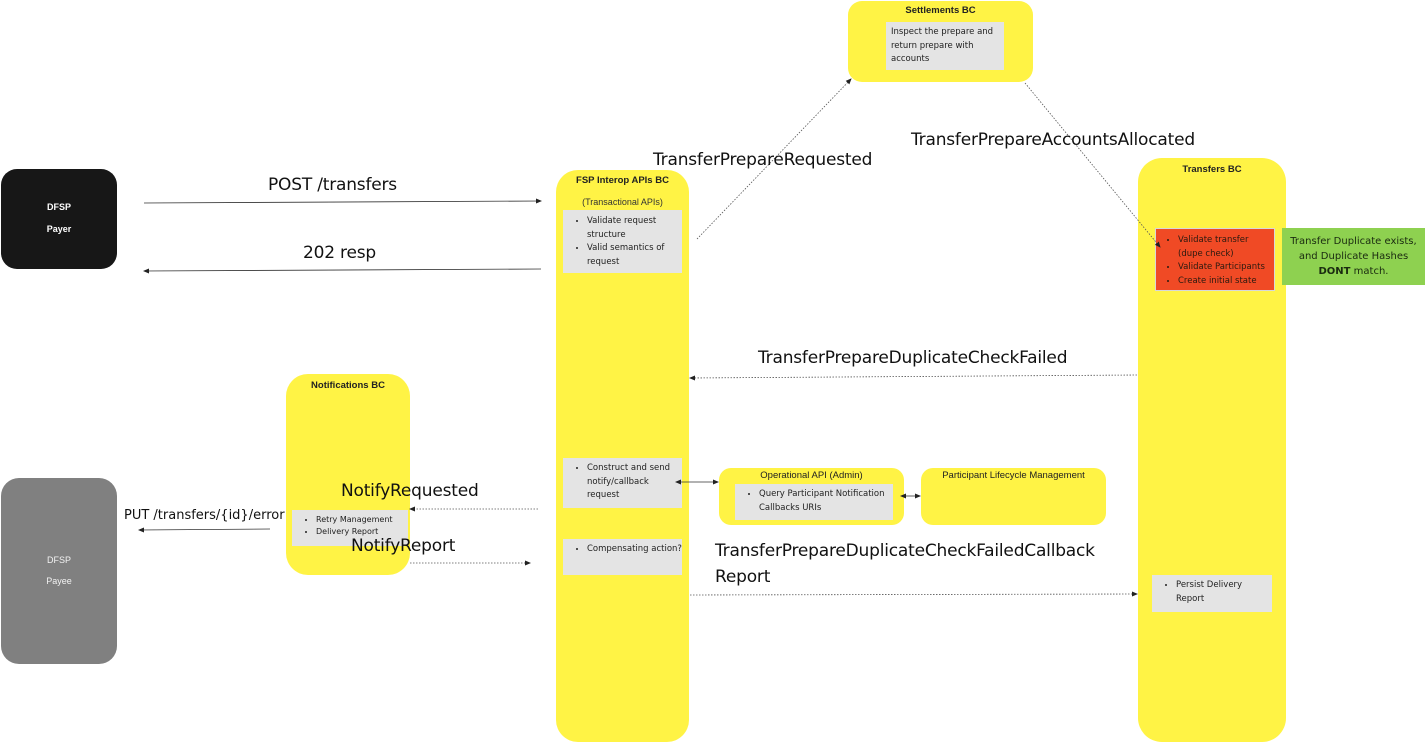 Image resolution: width=1425 pixels, height=744 pixels. What do you see at coordinates (58, 207) in the screenshot?
I see `payer-label-line1: DFSP` at bounding box center [58, 207].